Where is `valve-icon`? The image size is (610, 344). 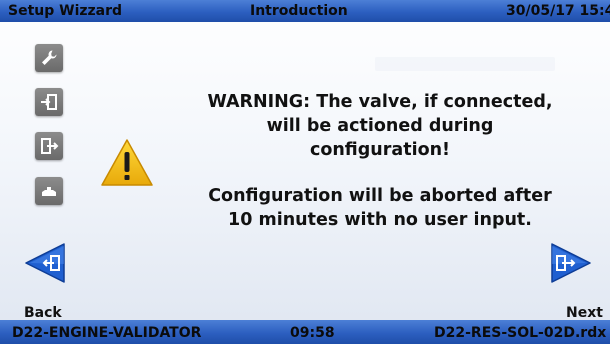
valve-icon is located at coordinates (49, 191).